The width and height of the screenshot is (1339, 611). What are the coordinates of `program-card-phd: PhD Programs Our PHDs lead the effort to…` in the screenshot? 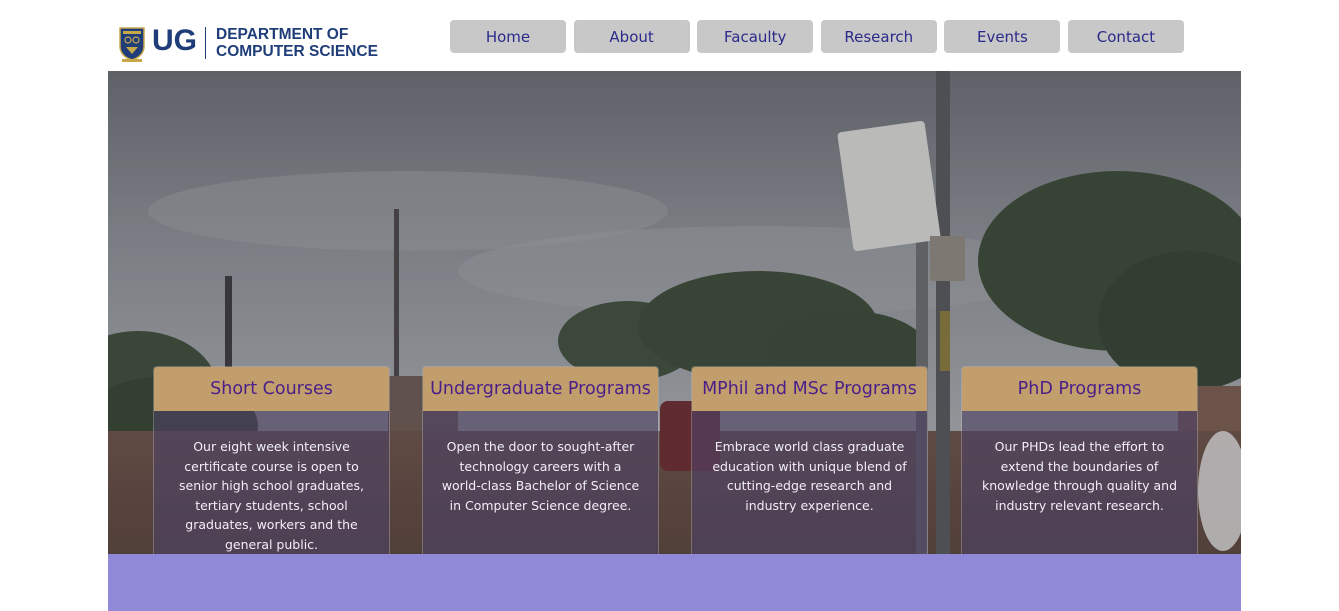 It's located at (1079, 460).